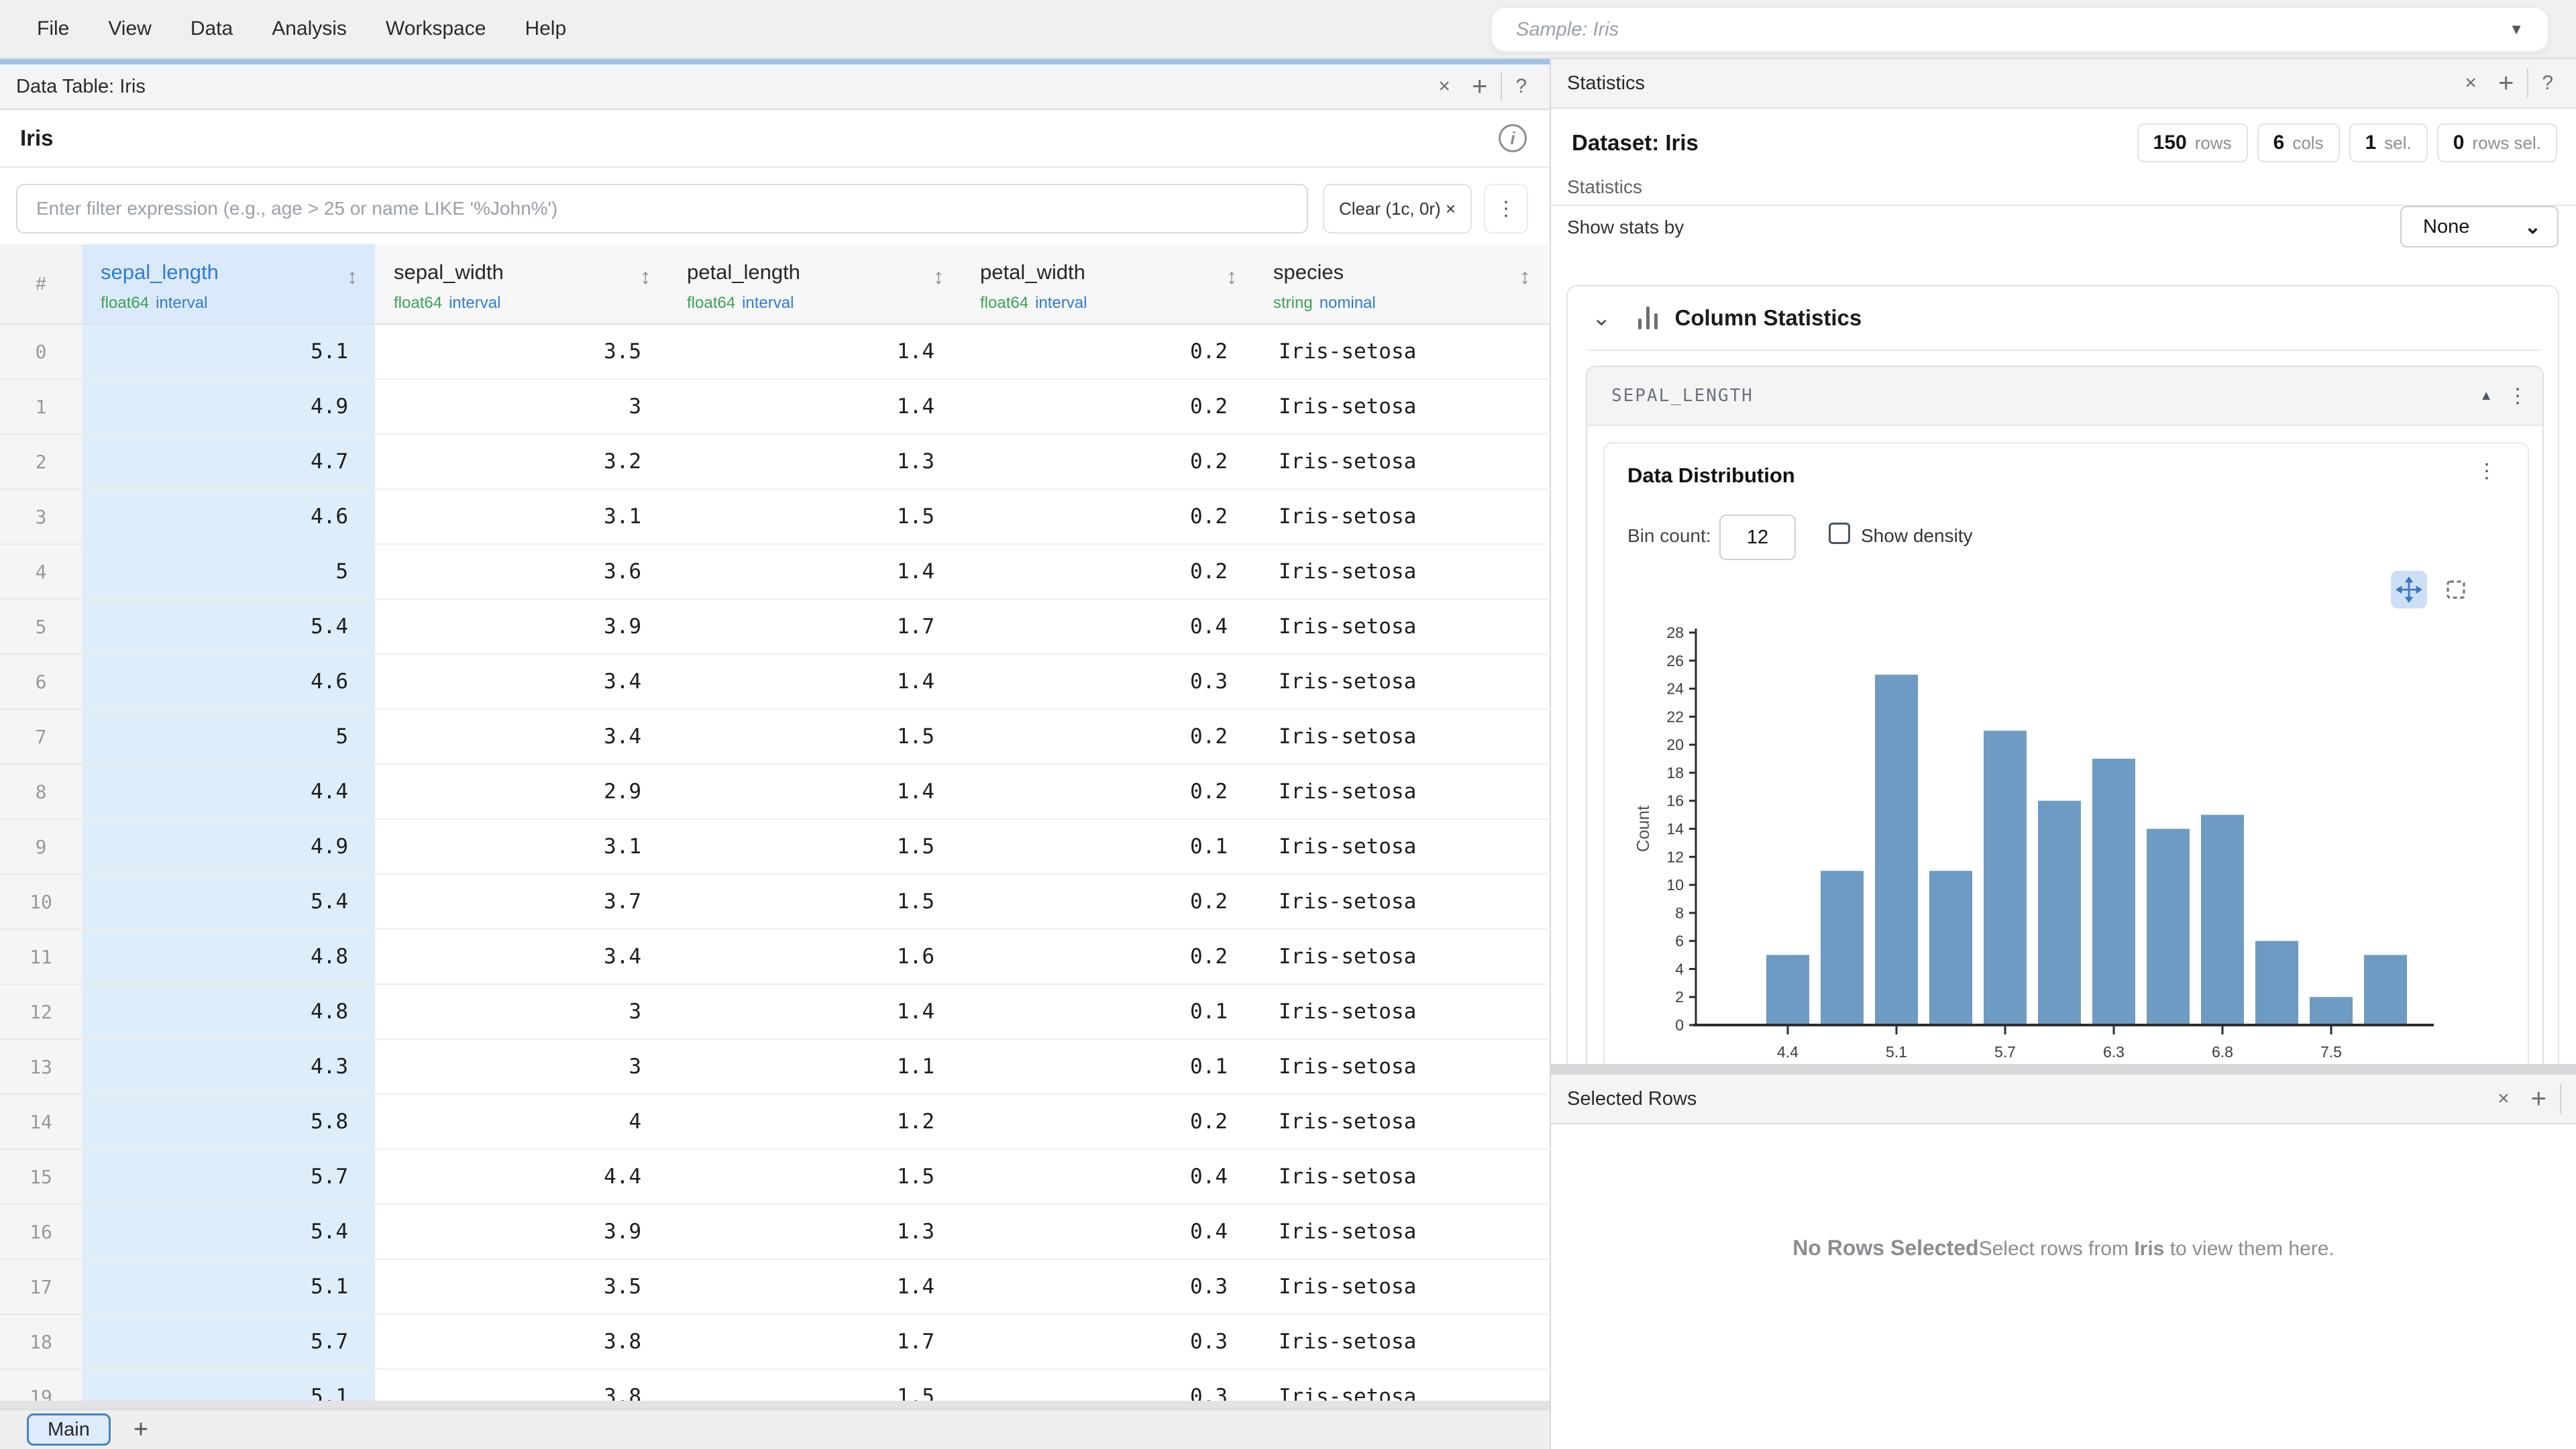 The width and height of the screenshot is (2576, 1449). What do you see at coordinates (775, 737) in the screenshot?
I see `table-row: 7 5 3.4 1.5 0.2 Iris-setosa` at bounding box center [775, 737].